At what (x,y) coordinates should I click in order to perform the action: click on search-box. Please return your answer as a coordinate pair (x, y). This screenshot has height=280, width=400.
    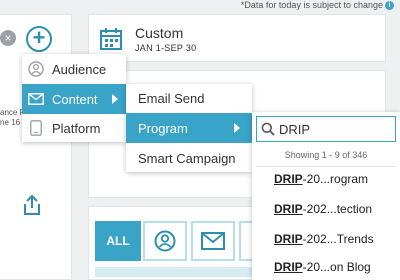
    Looking at the image, I should click on (326, 129).